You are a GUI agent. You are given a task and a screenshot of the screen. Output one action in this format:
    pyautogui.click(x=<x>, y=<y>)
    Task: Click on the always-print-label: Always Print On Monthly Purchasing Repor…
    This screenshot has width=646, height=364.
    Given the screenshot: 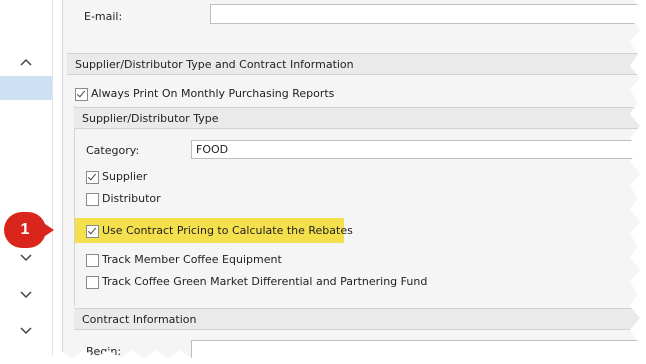 What is the action you would take?
    pyautogui.click(x=213, y=93)
    